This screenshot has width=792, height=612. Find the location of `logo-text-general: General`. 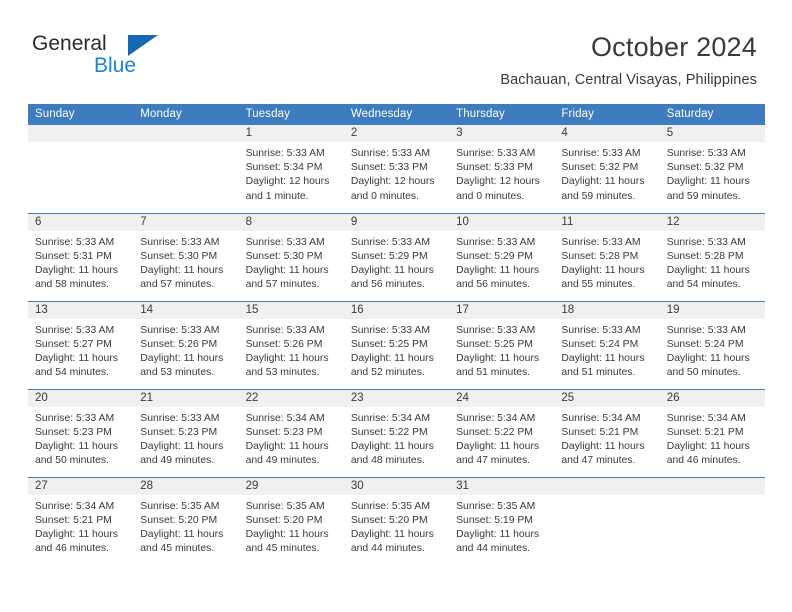

logo-text-general: General is located at coordinates (69, 43).